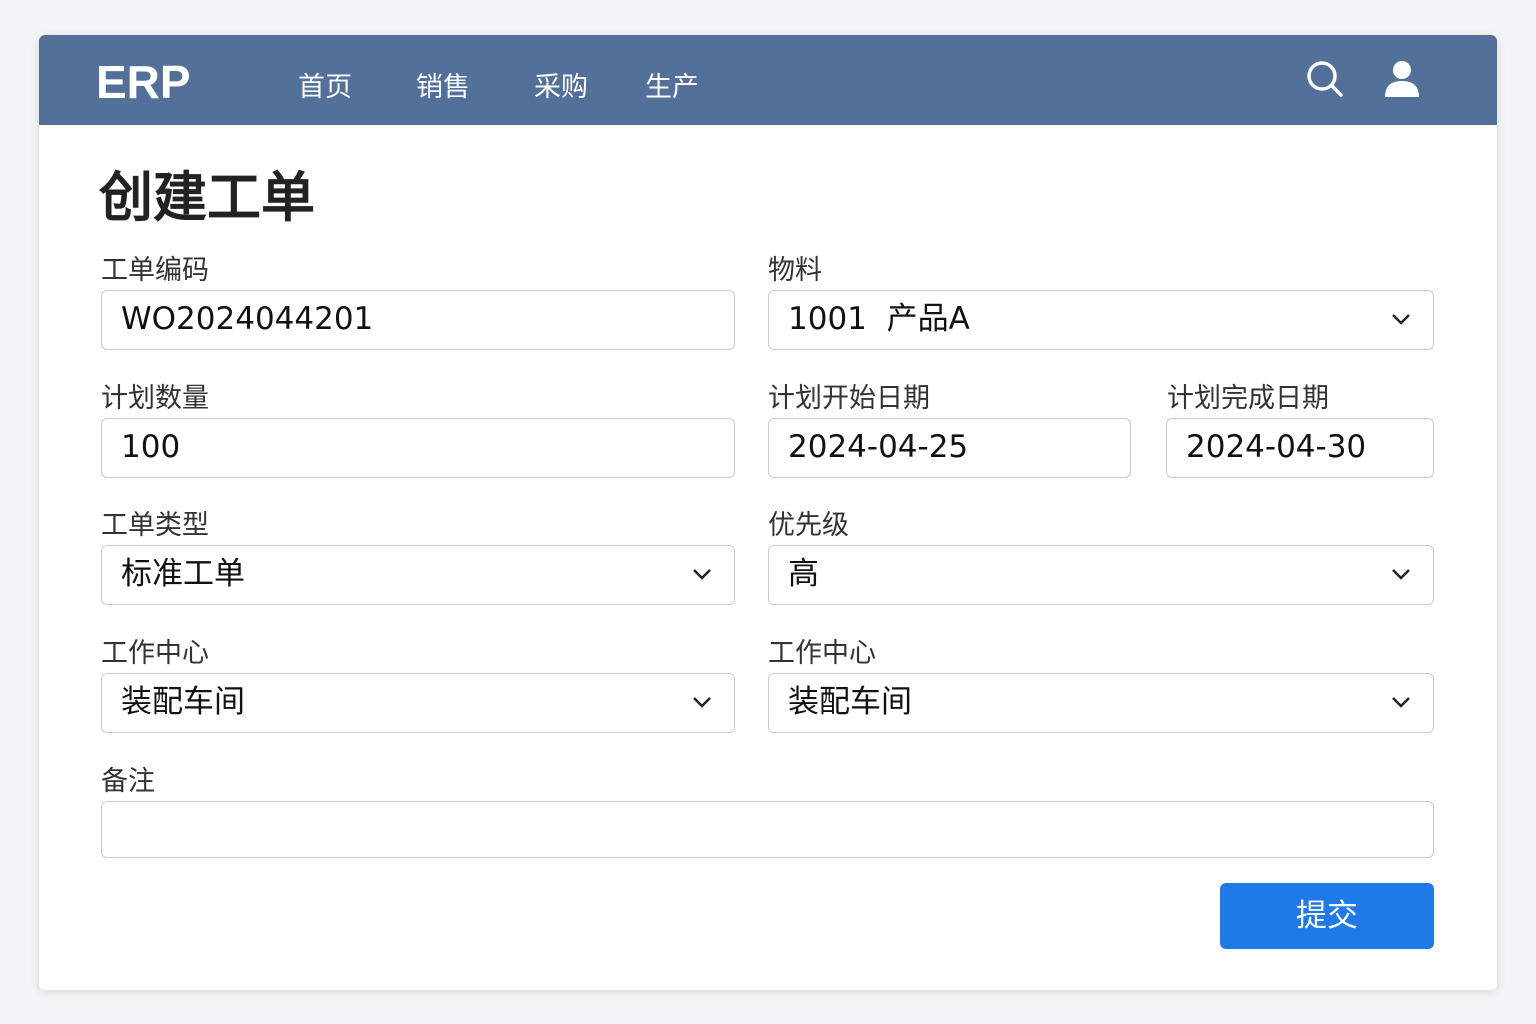 The image size is (1536, 1024). Describe the element at coordinates (418, 320) in the screenshot. I see `order-no-input: WO2024044201` at that location.